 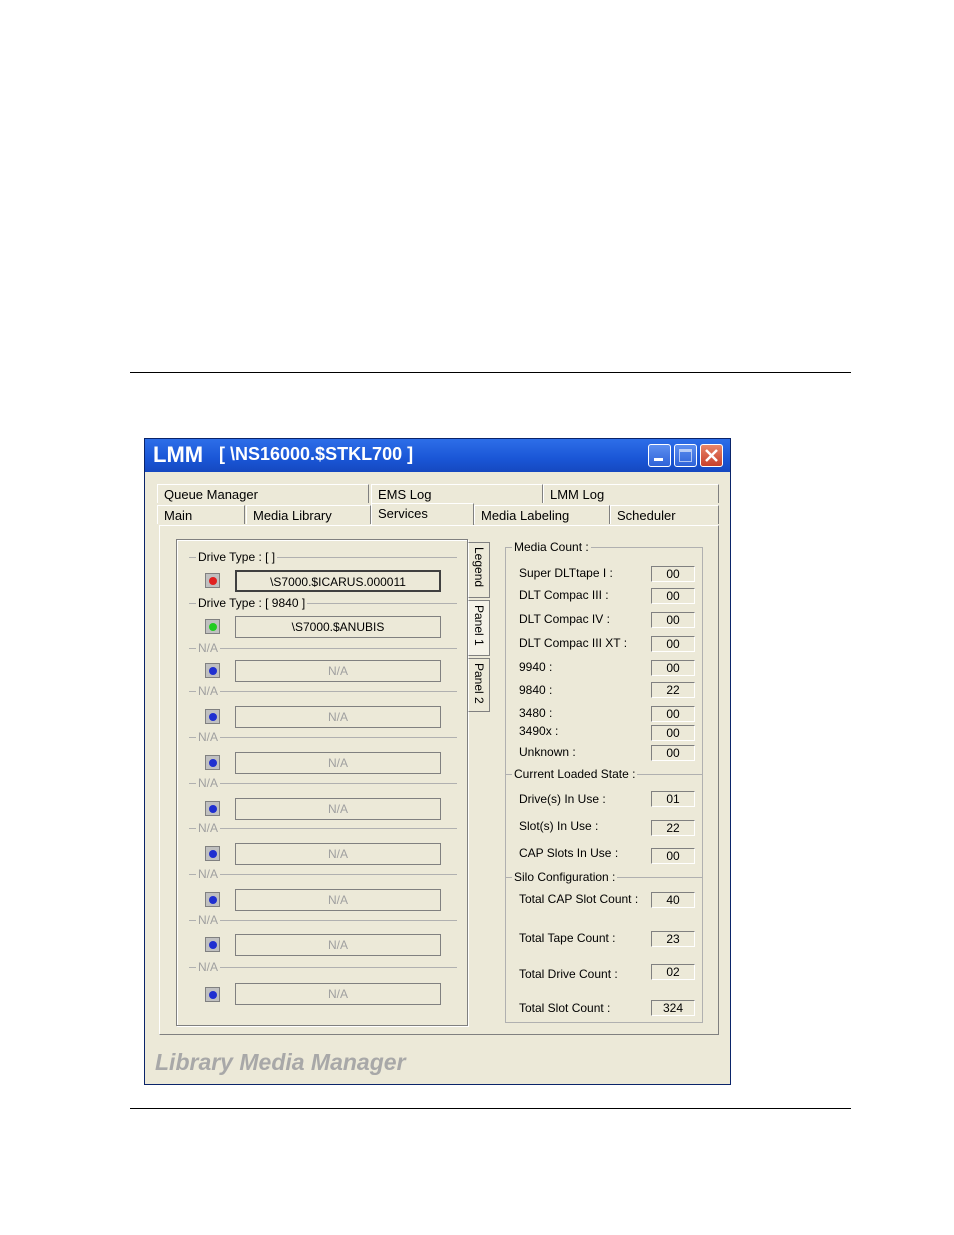 What do you see at coordinates (573, 643) in the screenshot?
I see `count-label: DLT Compac III XT :` at bounding box center [573, 643].